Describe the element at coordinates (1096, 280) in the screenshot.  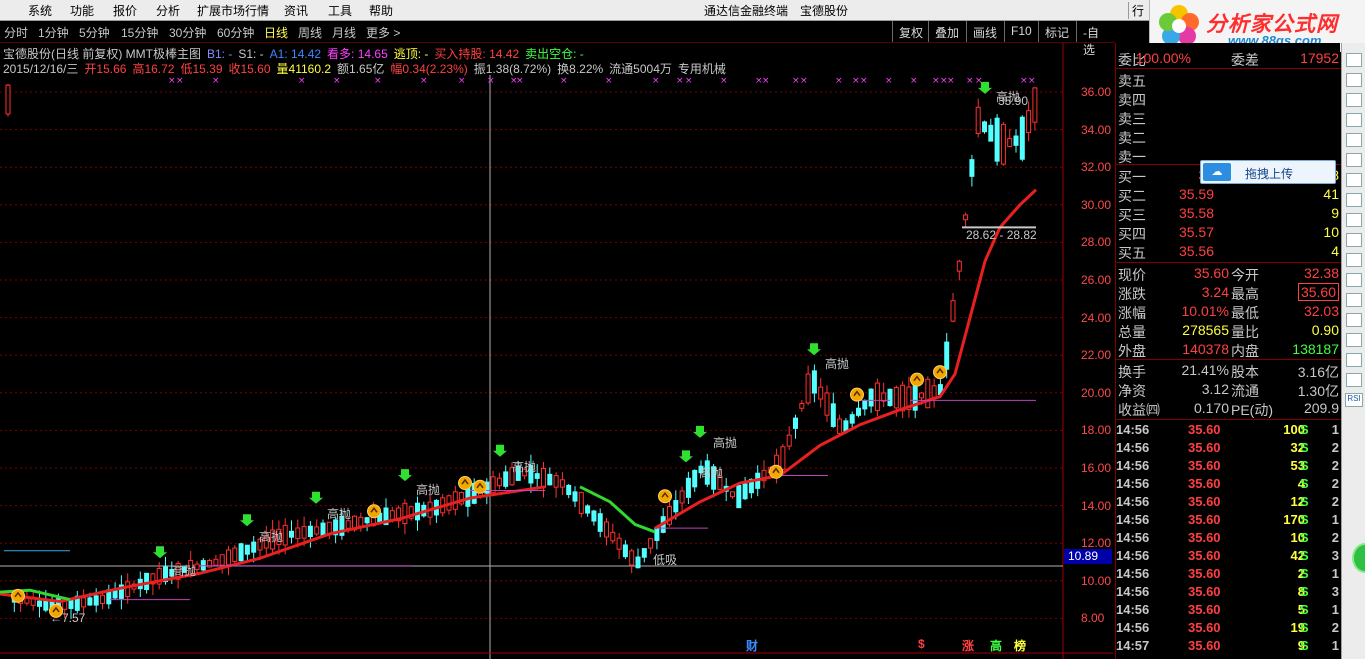
I see `y-tick-label: 26.00` at that location.